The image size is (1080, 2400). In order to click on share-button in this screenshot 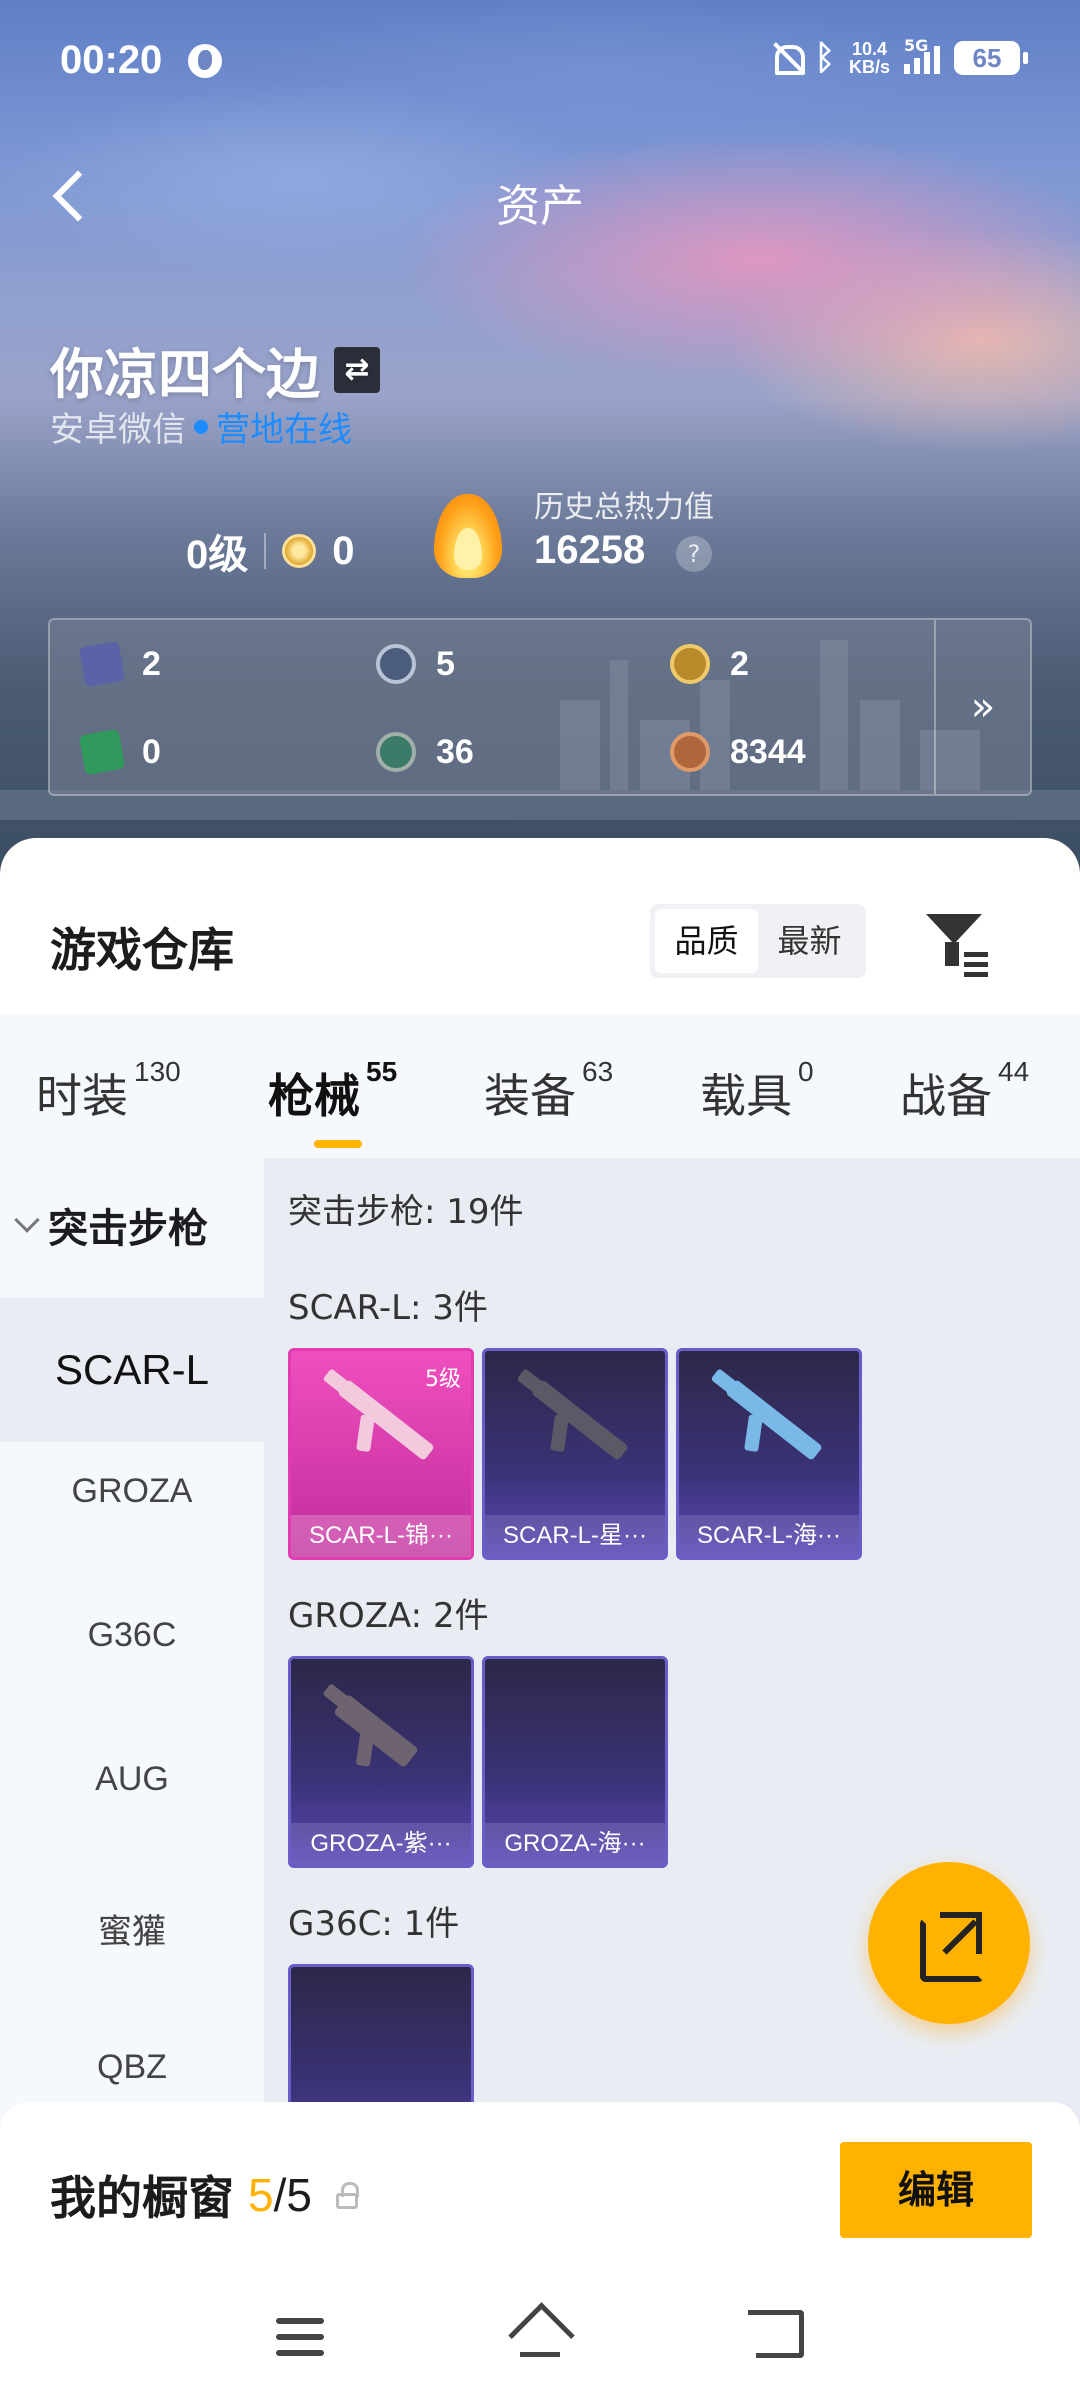, I will do `click(949, 1943)`.